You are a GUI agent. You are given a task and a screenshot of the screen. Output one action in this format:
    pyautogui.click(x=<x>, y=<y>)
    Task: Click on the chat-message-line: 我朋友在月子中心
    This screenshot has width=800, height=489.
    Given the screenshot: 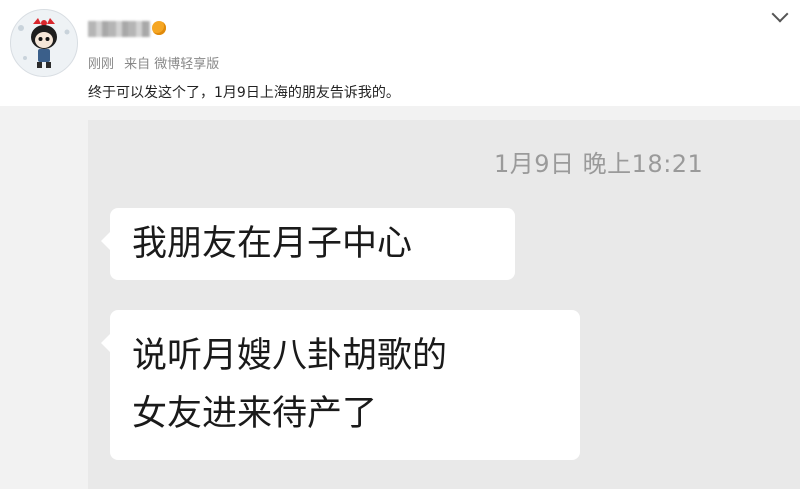 What is the action you would take?
    pyautogui.click(x=272, y=244)
    